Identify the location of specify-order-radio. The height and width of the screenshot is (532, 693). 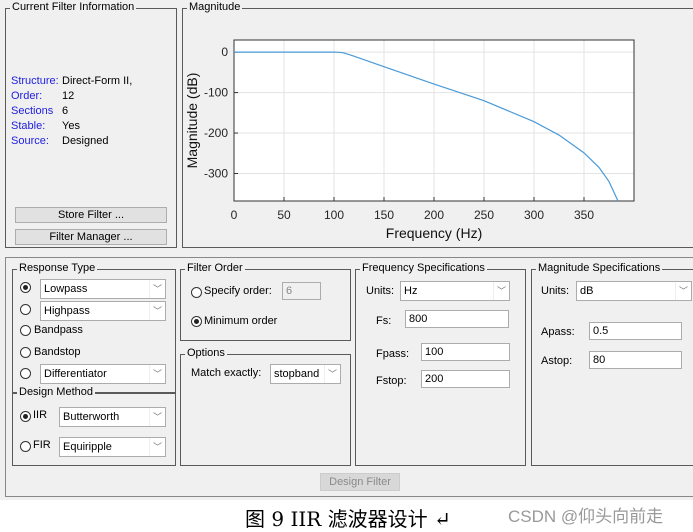
(196, 292).